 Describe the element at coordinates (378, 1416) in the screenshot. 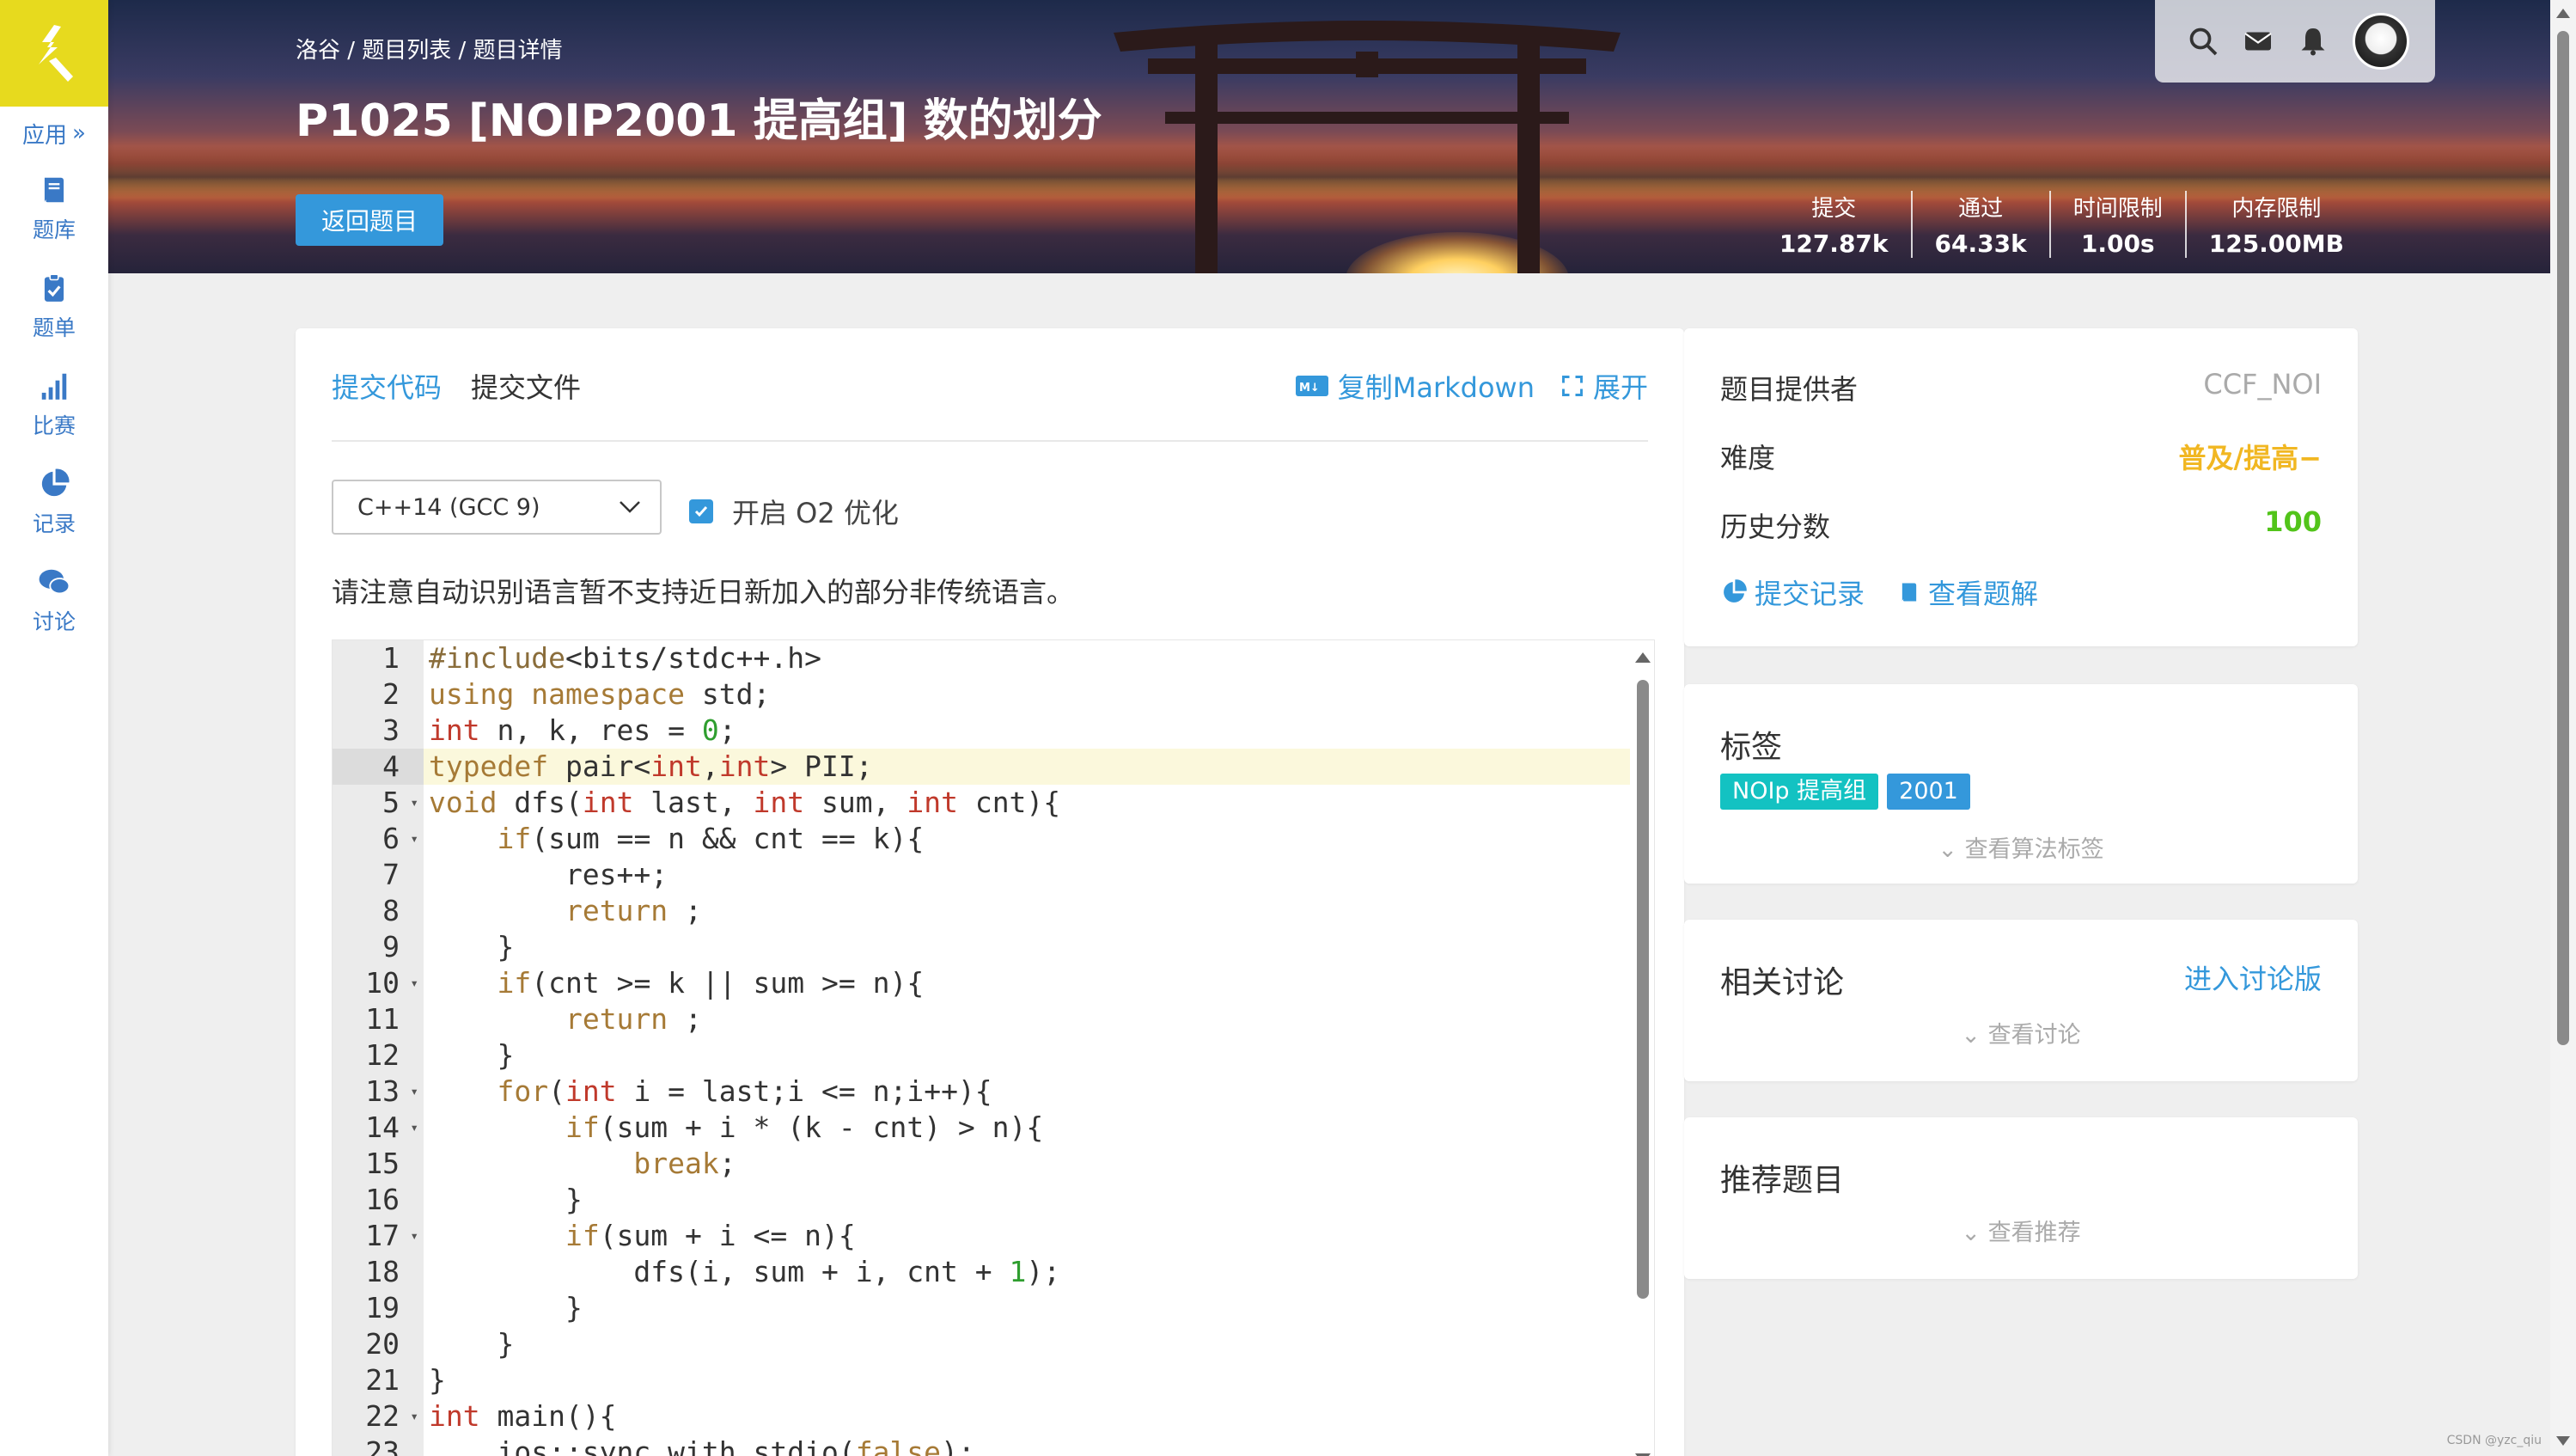

I see `line-number: 22` at that location.